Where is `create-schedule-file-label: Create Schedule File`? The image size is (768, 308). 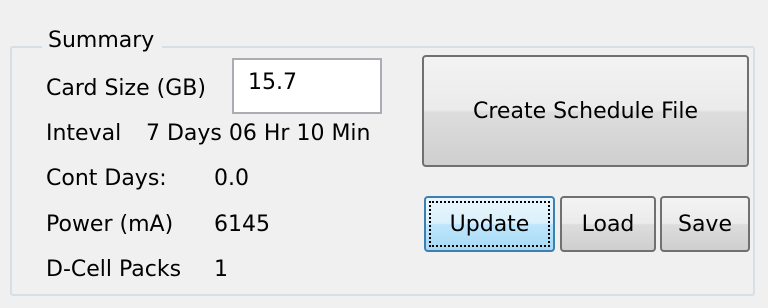 create-schedule-file-label: Create Schedule File is located at coordinates (585, 111).